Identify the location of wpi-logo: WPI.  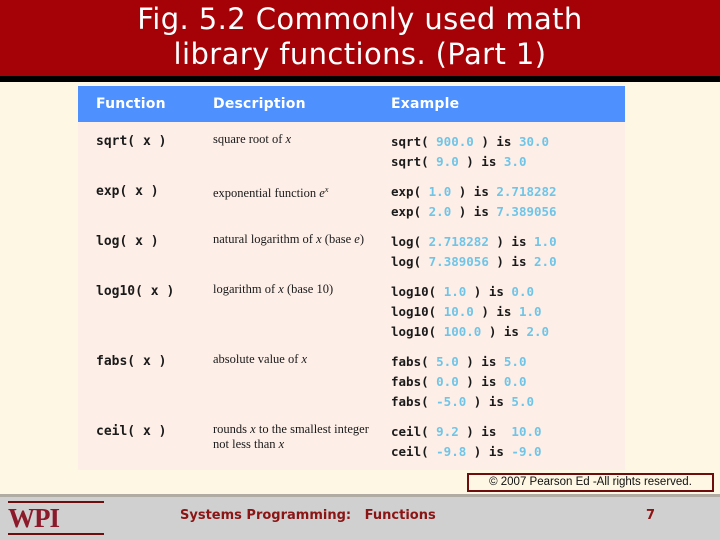
(56, 518).